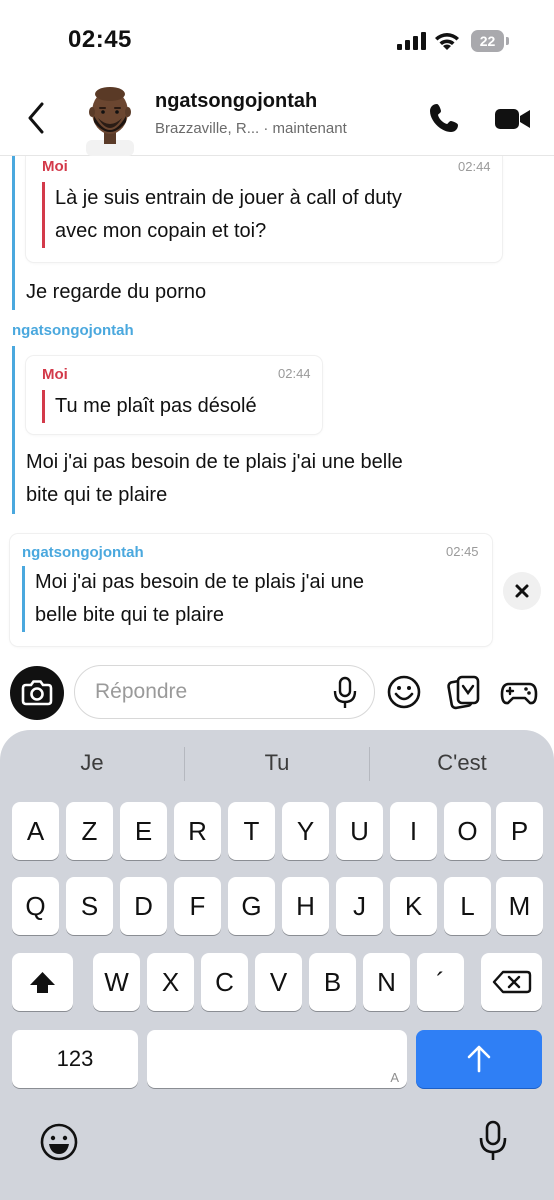 The width and height of the screenshot is (554, 1200). I want to click on sticker-icon, so click(464, 692).